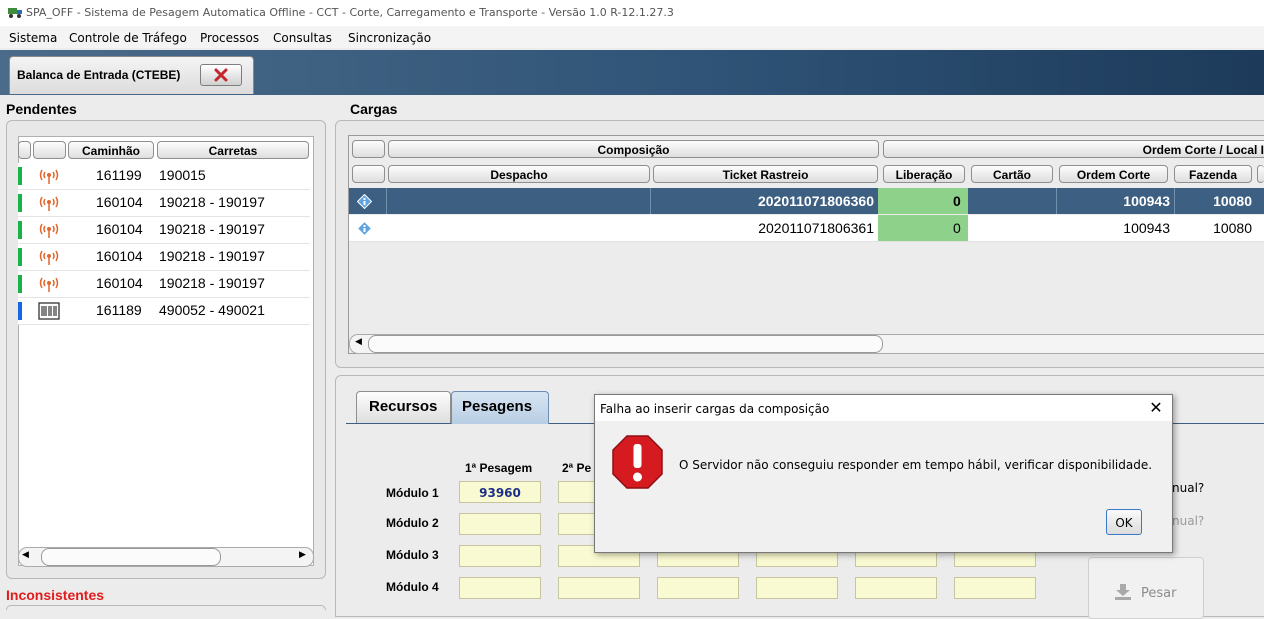  What do you see at coordinates (233, 150) in the screenshot?
I see `pendentes-col-carretas: Carretas` at bounding box center [233, 150].